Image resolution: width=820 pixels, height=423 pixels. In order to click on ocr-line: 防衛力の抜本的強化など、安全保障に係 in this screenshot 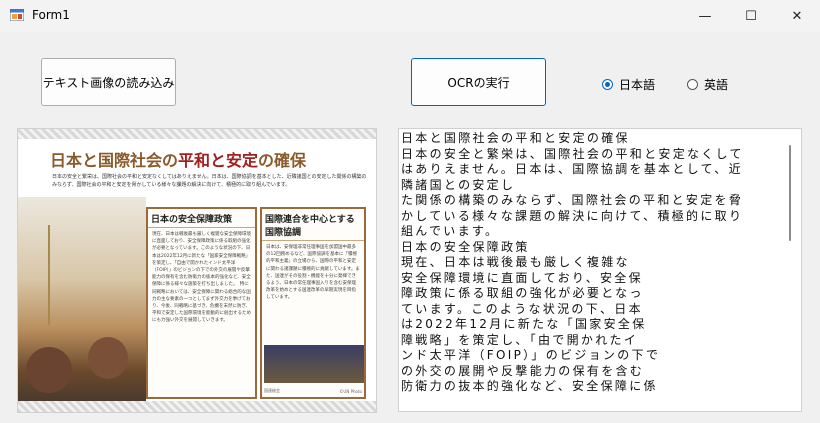, I will do `click(529, 386)`.